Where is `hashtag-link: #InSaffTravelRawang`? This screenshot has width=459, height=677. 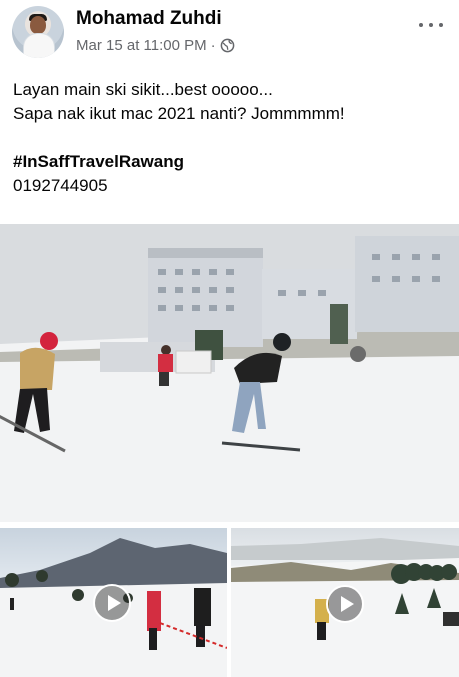 hashtag-link: #InSaffTravelRawang is located at coordinates (231, 162).